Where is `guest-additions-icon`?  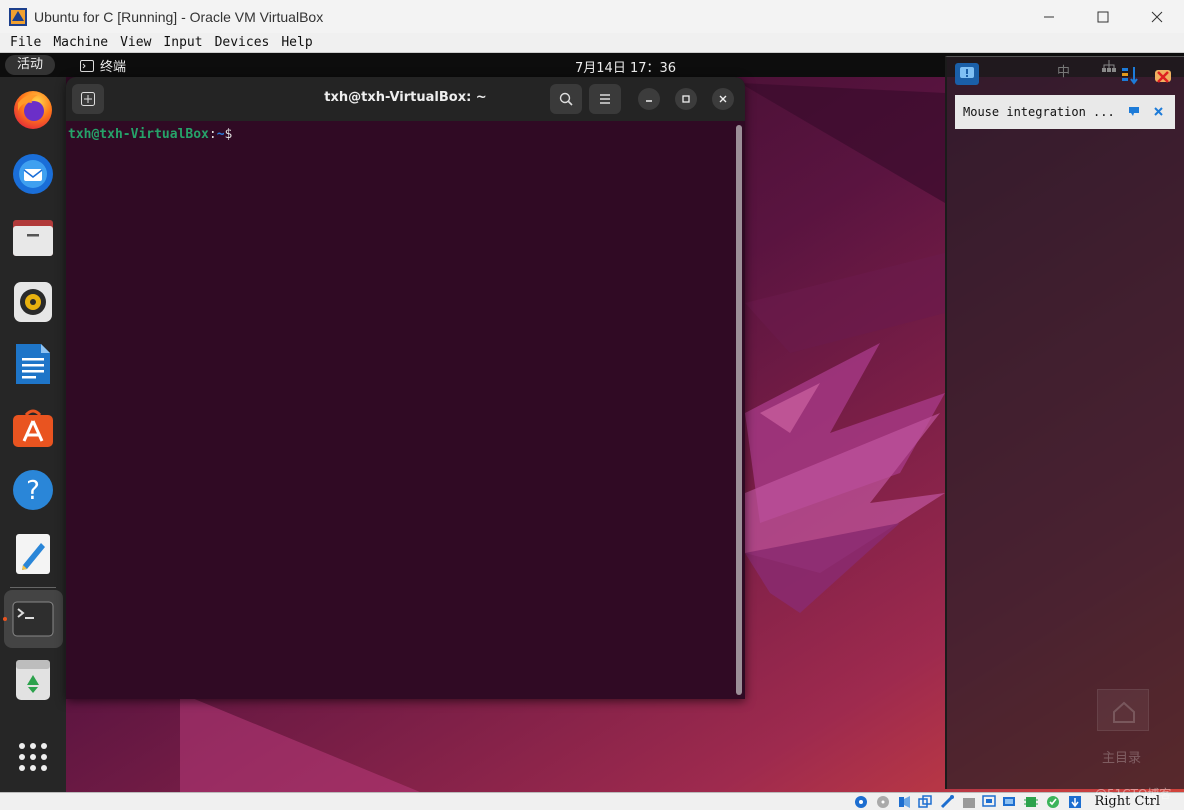 guest-additions-icon is located at coordinates (1053, 802).